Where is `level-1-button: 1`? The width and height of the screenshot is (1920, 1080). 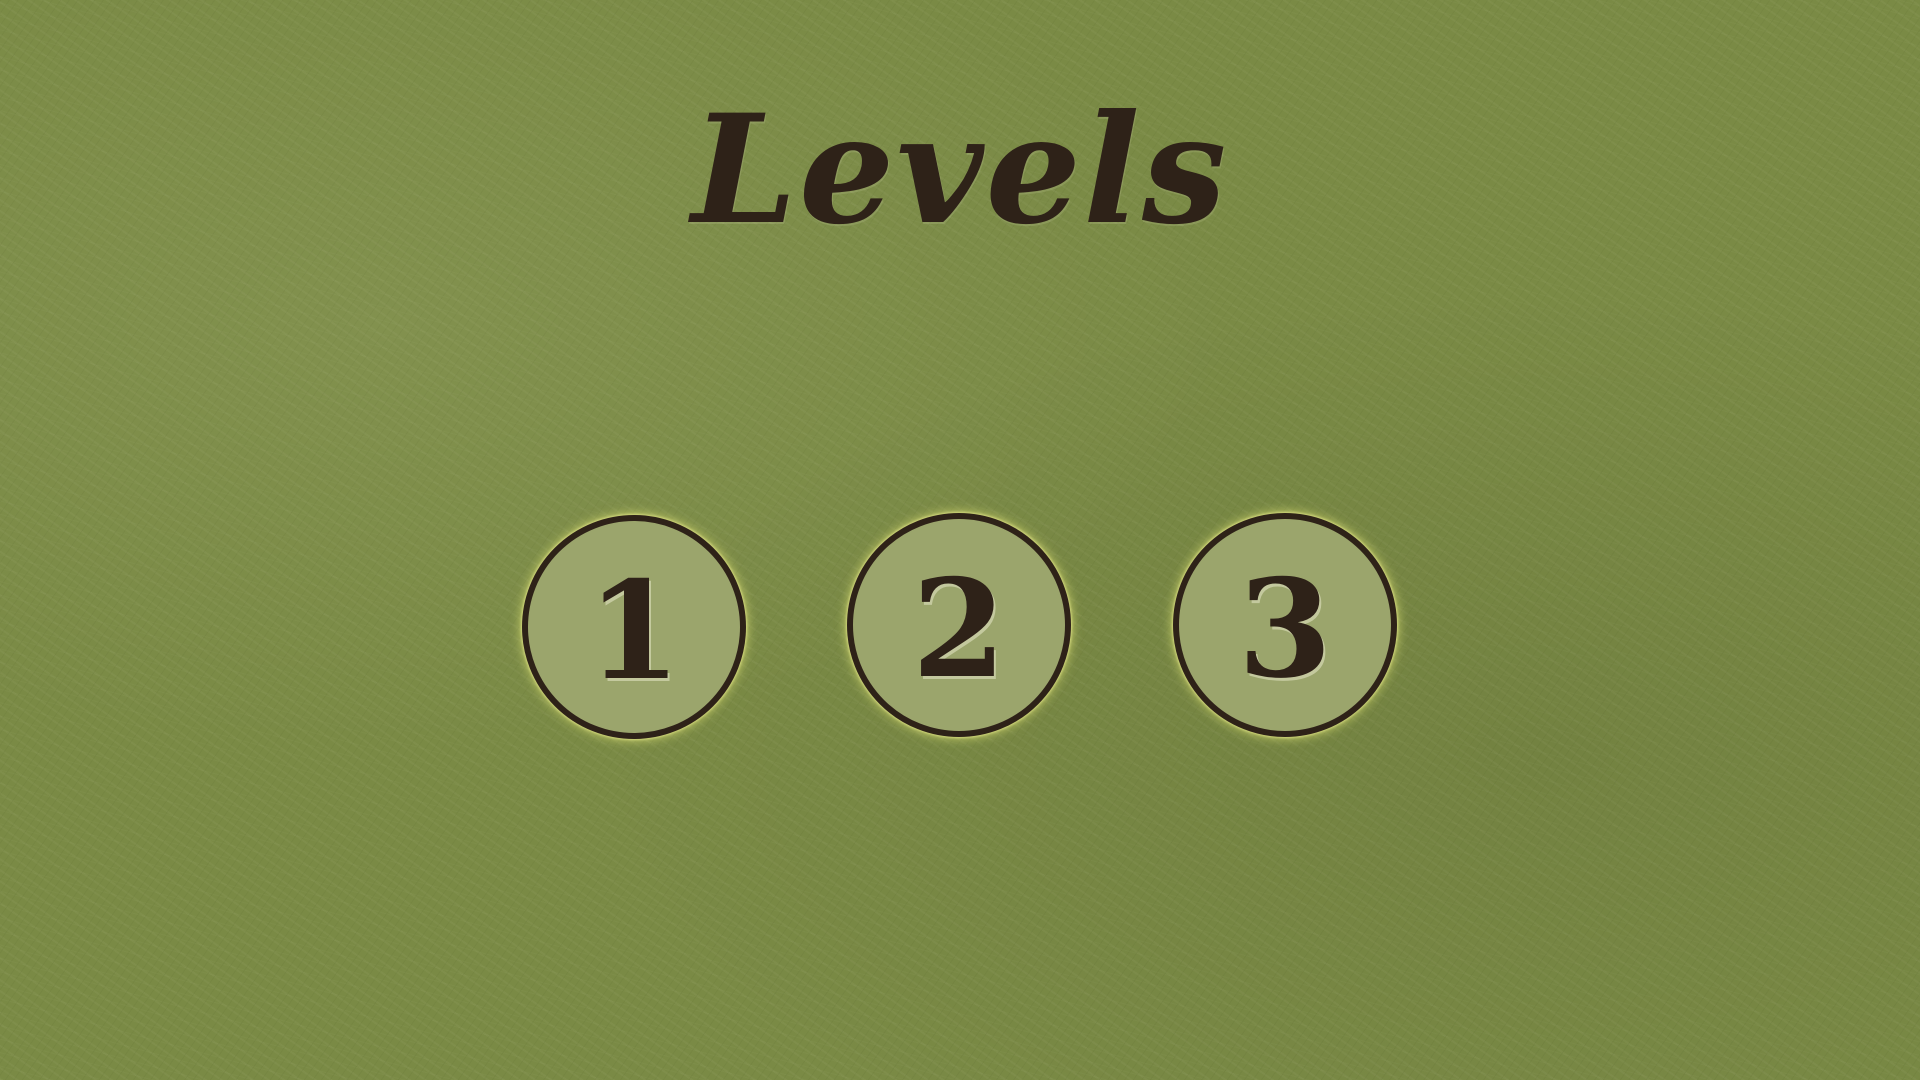
level-1-button: 1 is located at coordinates (634, 627).